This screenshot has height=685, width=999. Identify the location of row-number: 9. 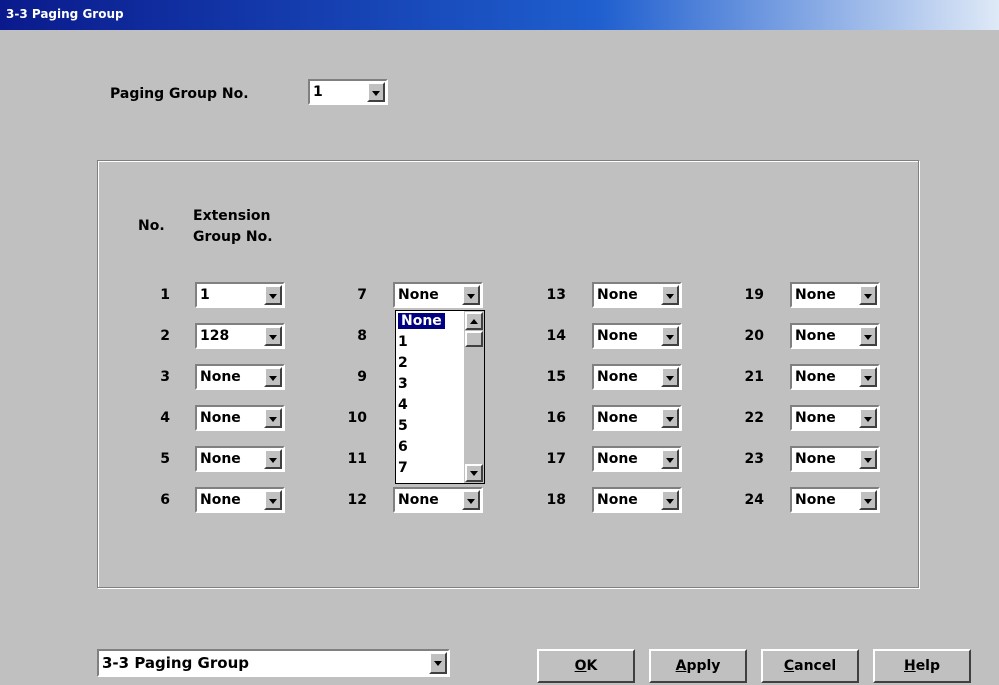
(362, 377).